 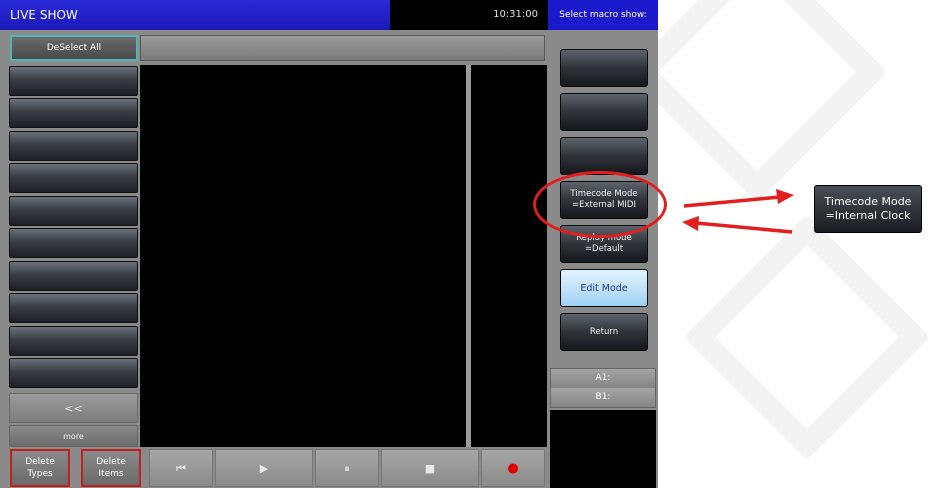 I want to click on annotation-arrows, so click(x=738, y=211).